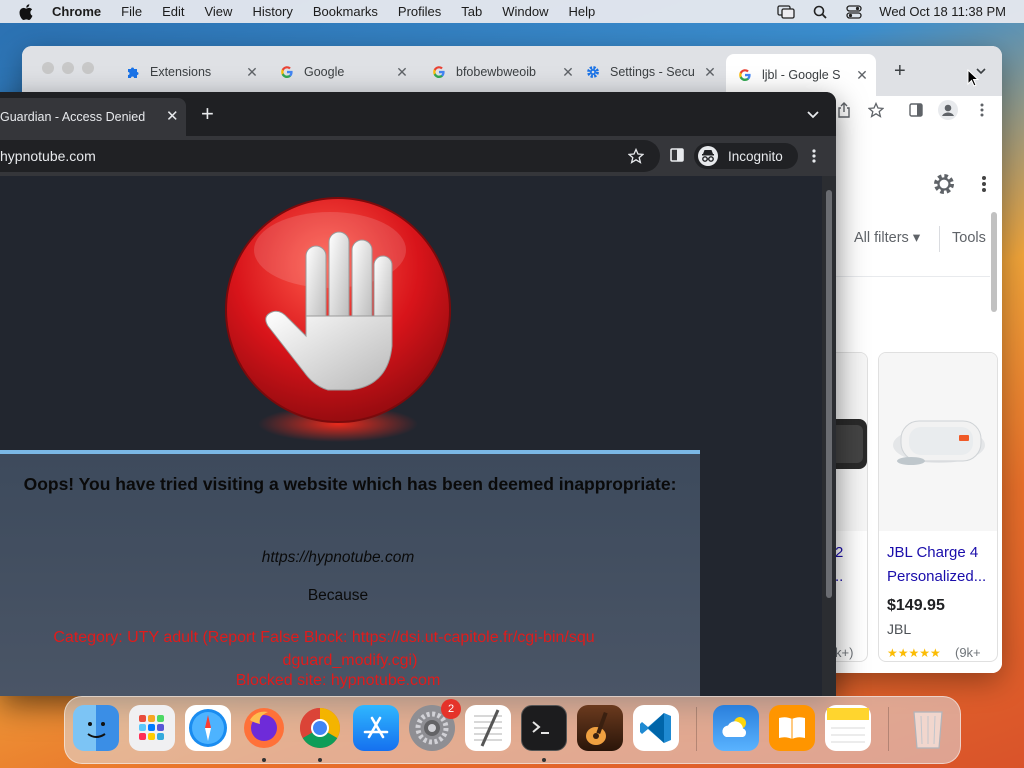 The width and height of the screenshot is (1024, 768). Describe the element at coordinates (68, 68) in the screenshot. I see `minimize-window-button` at that location.